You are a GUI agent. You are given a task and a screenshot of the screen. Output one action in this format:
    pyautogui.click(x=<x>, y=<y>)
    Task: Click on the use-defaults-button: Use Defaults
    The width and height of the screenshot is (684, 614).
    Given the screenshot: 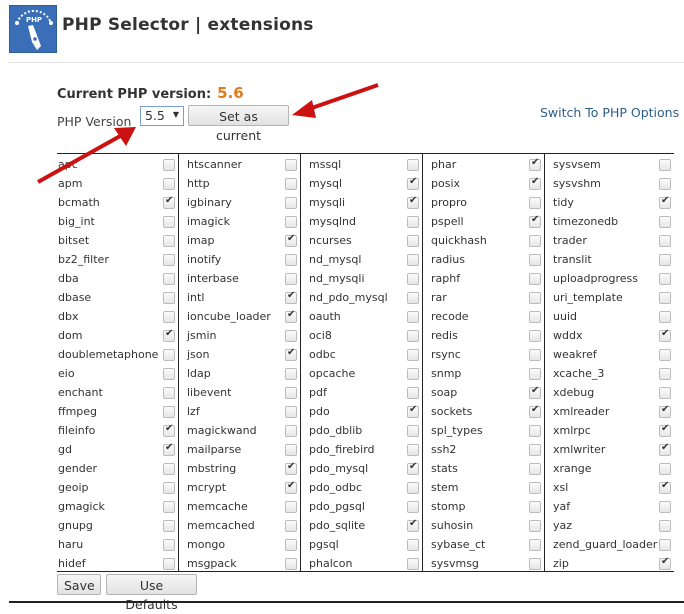 What is the action you would take?
    pyautogui.click(x=151, y=593)
    